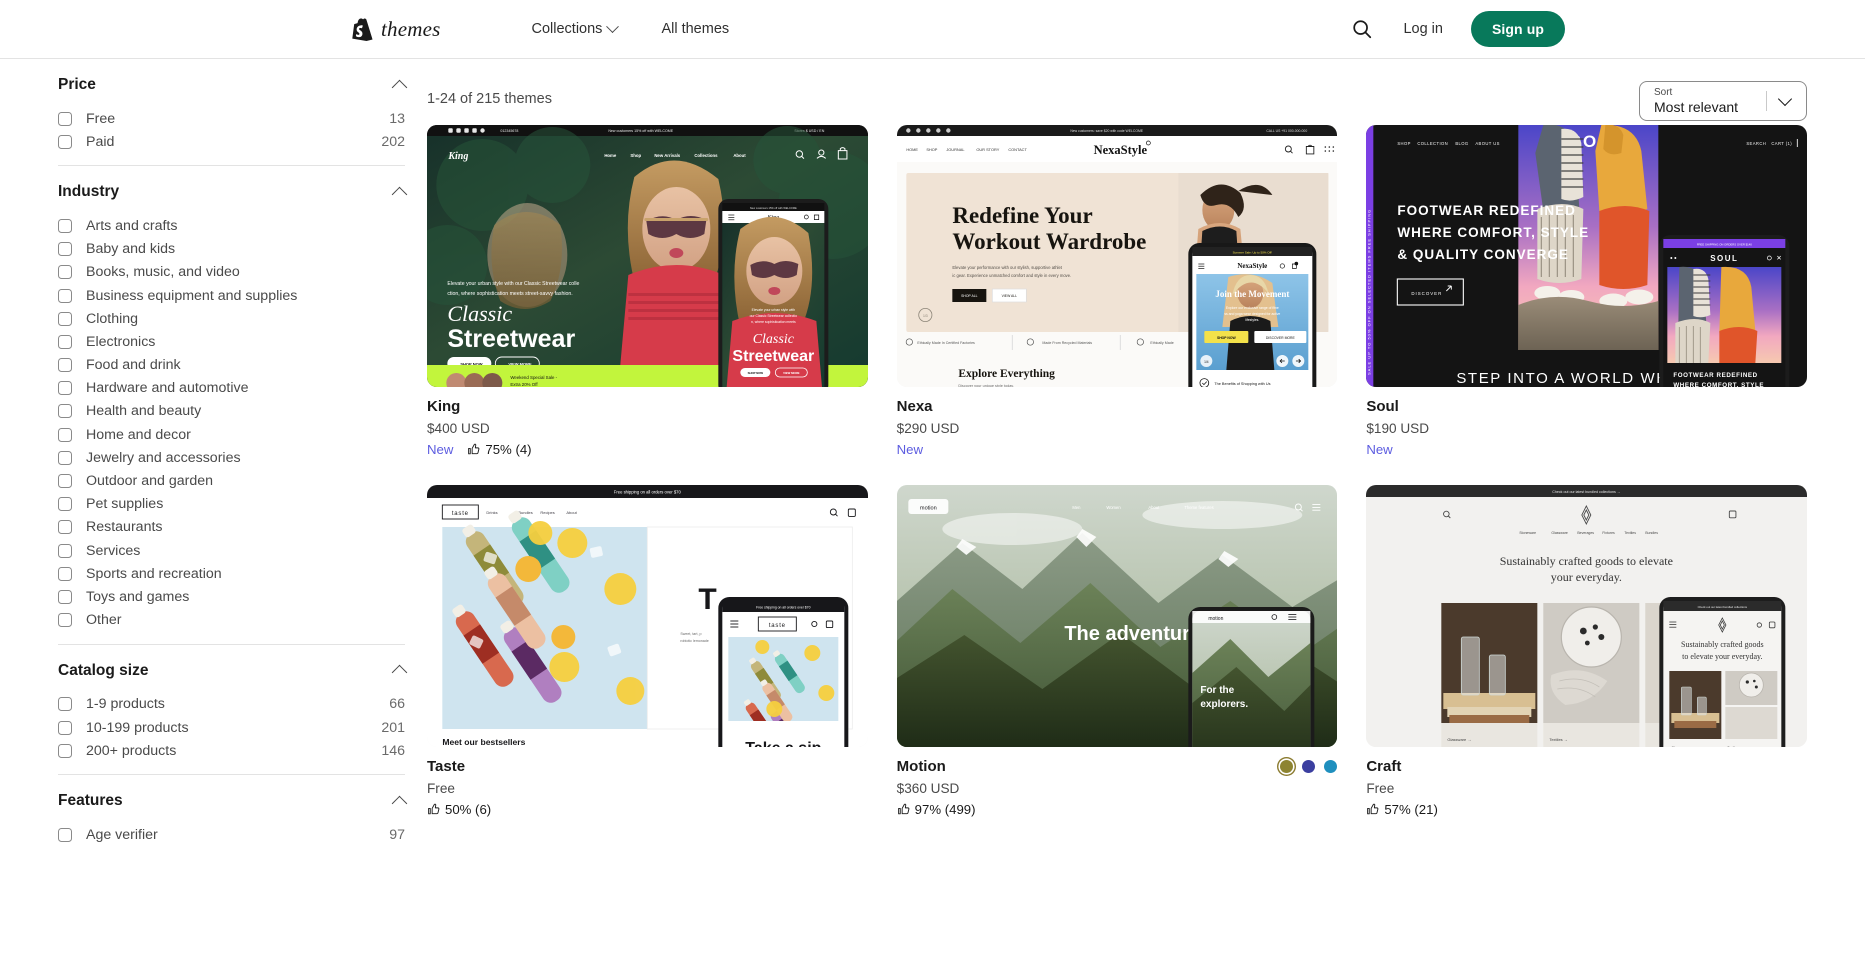  I want to click on filter-label: Hardware and automotive, so click(167, 388).